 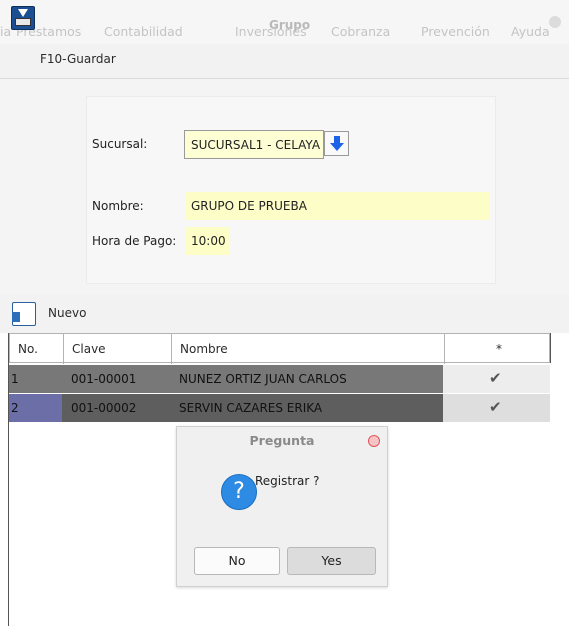 What do you see at coordinates (204, 349) in the screenshot?
I see `column-header-nombre: Nombre` at bounding box center [204, 349].